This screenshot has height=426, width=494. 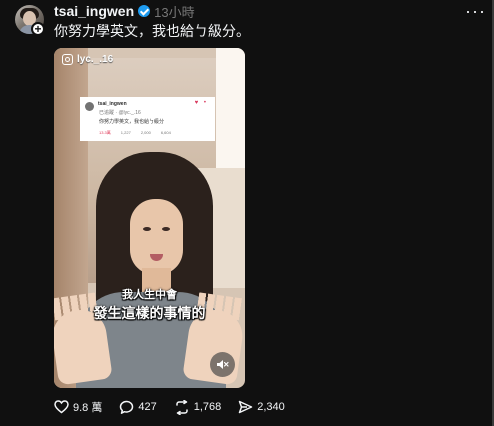 I want to click on post-action-bar: 9.8 萬 427 1,768 2,340, so click(x=178, y=407).